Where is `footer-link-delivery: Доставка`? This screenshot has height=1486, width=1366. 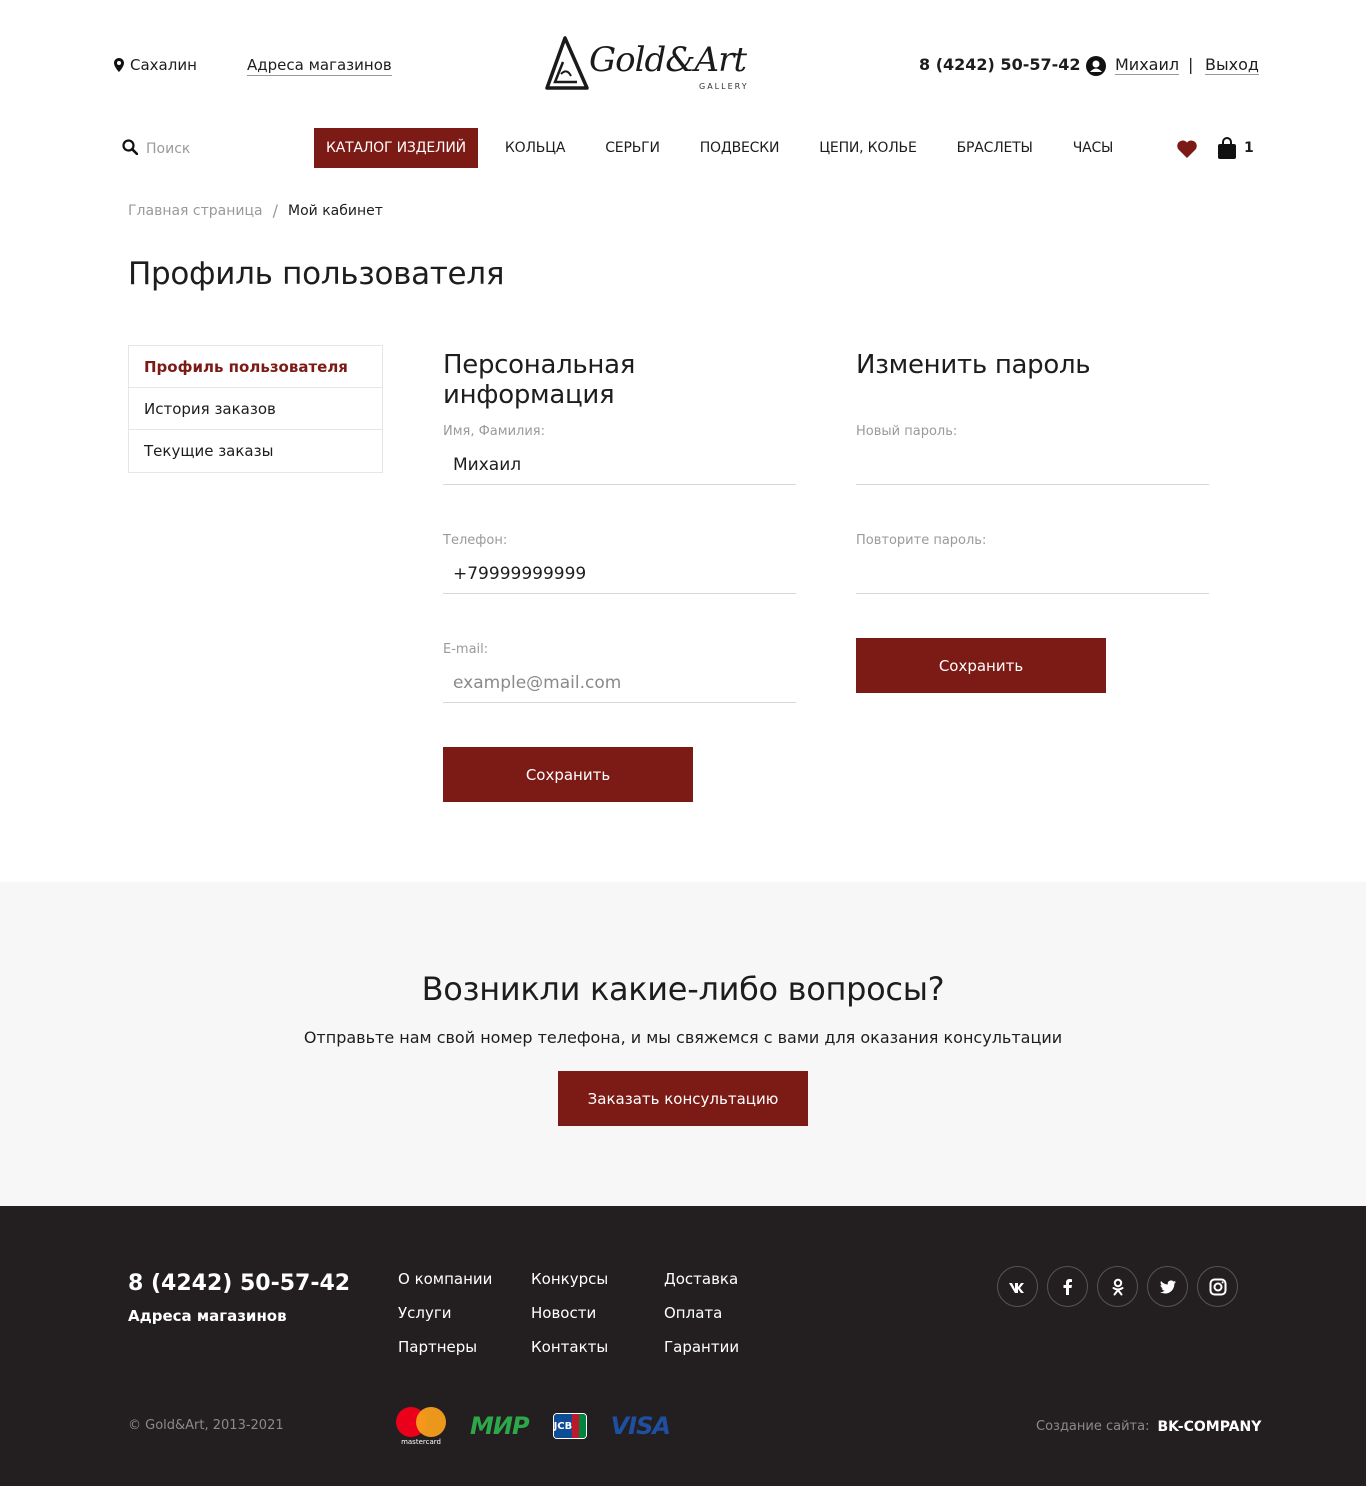 footer-link-delivery: Доставка is located at coordinates (701, 1279).